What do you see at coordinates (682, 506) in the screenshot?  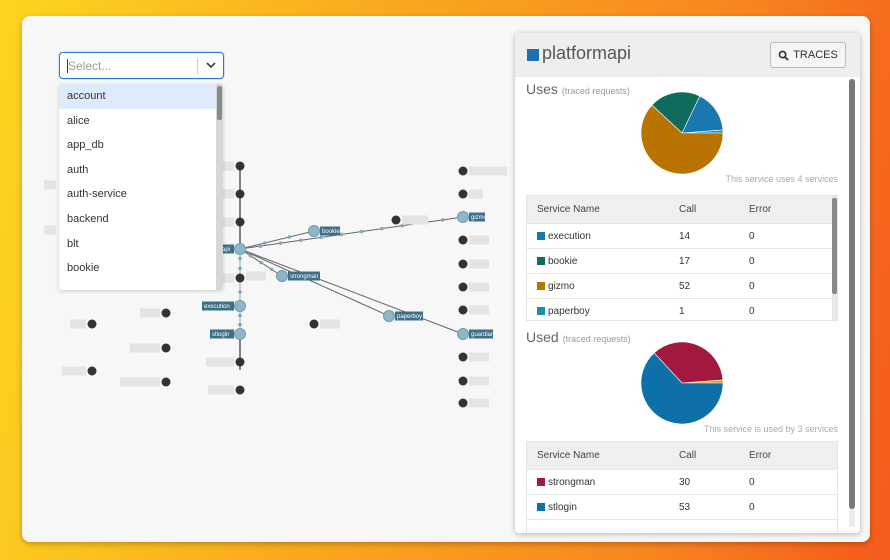 I see `table-row: stlogin 53 0` at bounding box center [682, 506].